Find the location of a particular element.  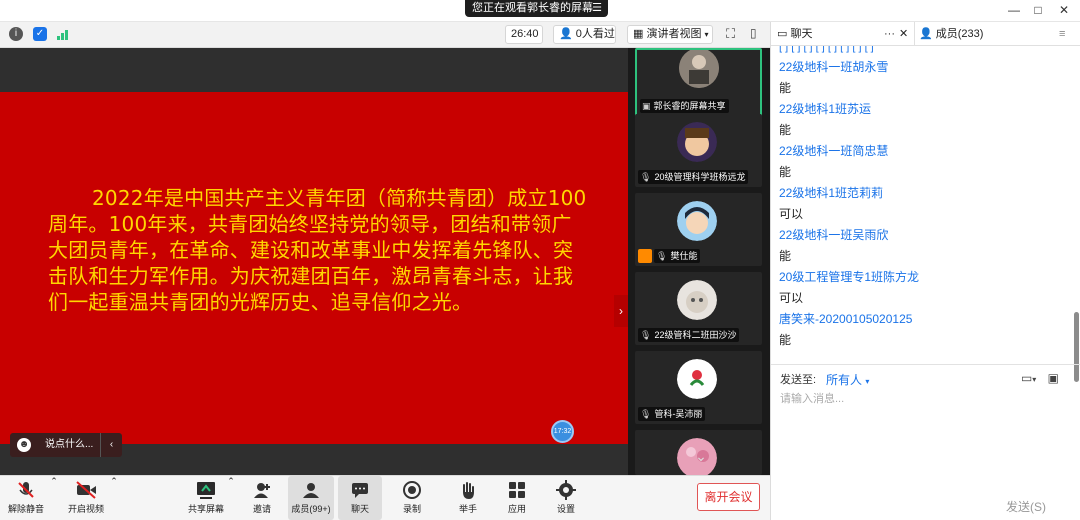

start-video-label: 开启视频 is located at coordinates (85, 509).